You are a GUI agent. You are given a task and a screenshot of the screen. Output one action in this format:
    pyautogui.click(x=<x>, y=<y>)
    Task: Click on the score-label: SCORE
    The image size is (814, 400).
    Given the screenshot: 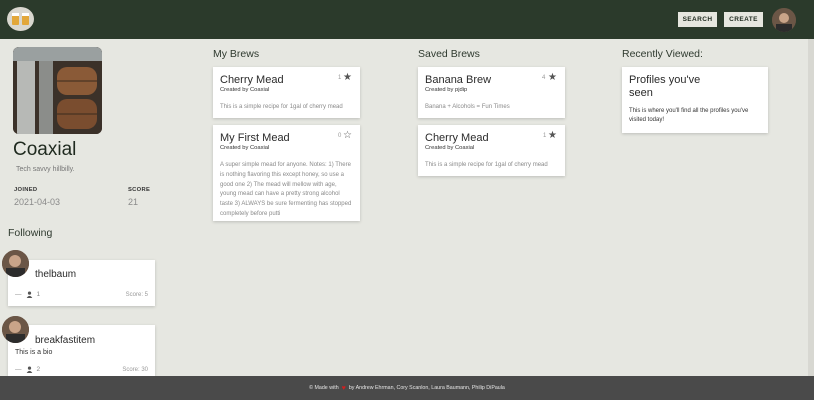 What is the action you would take?
    pyautogui.click(x=139, y=190)
    